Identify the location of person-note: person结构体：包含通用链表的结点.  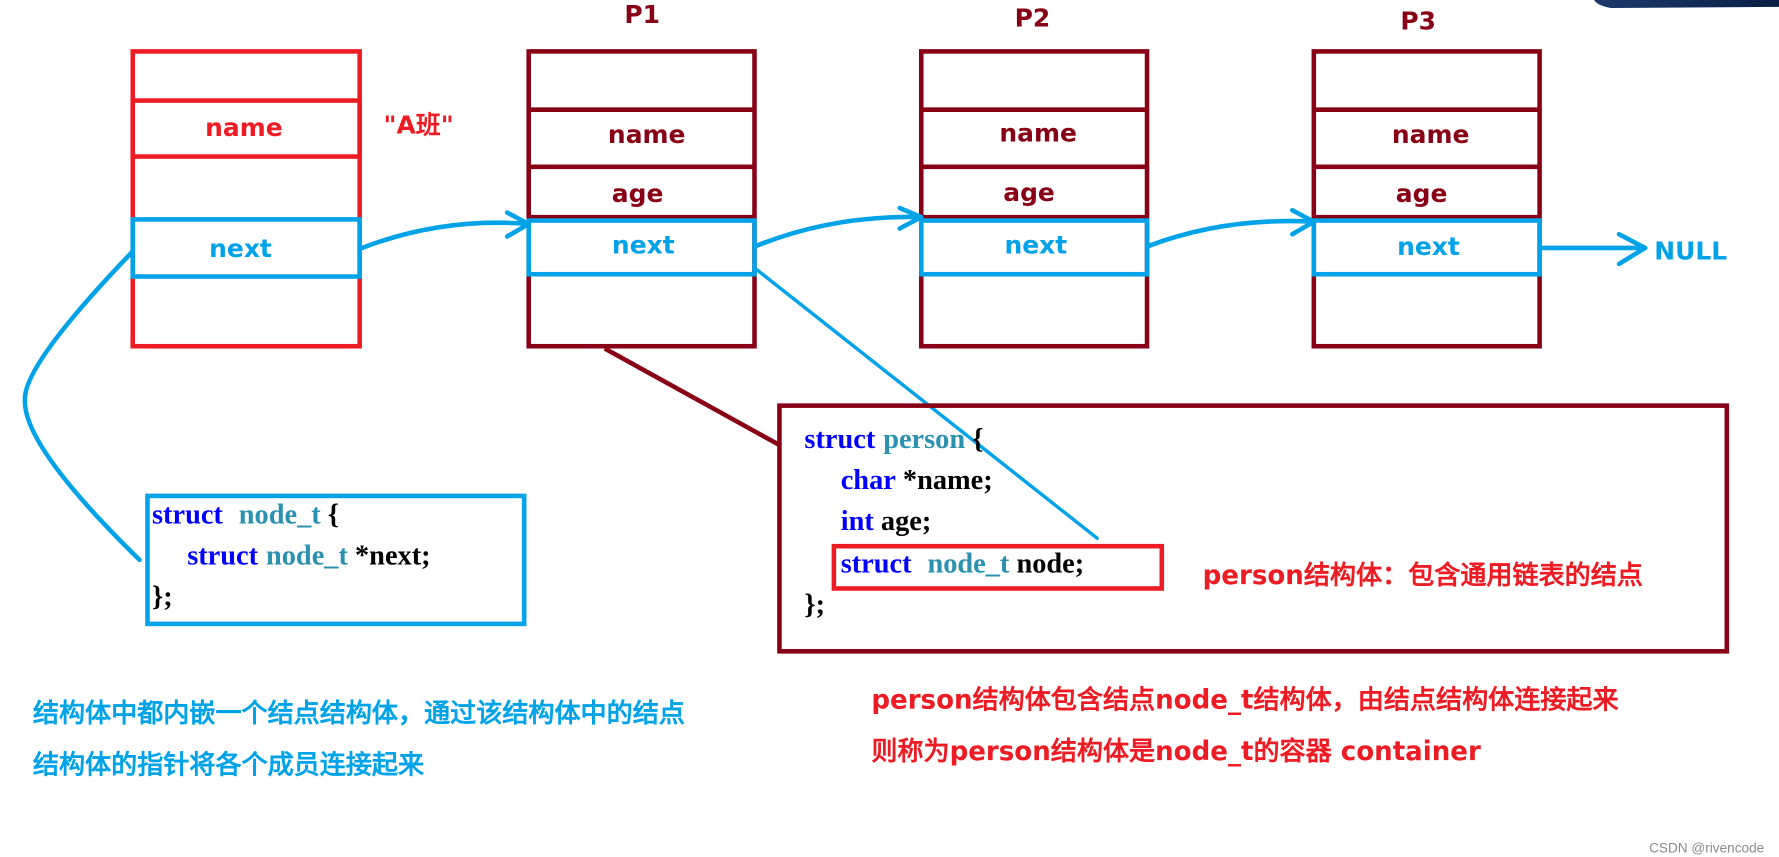
(1423, 575).